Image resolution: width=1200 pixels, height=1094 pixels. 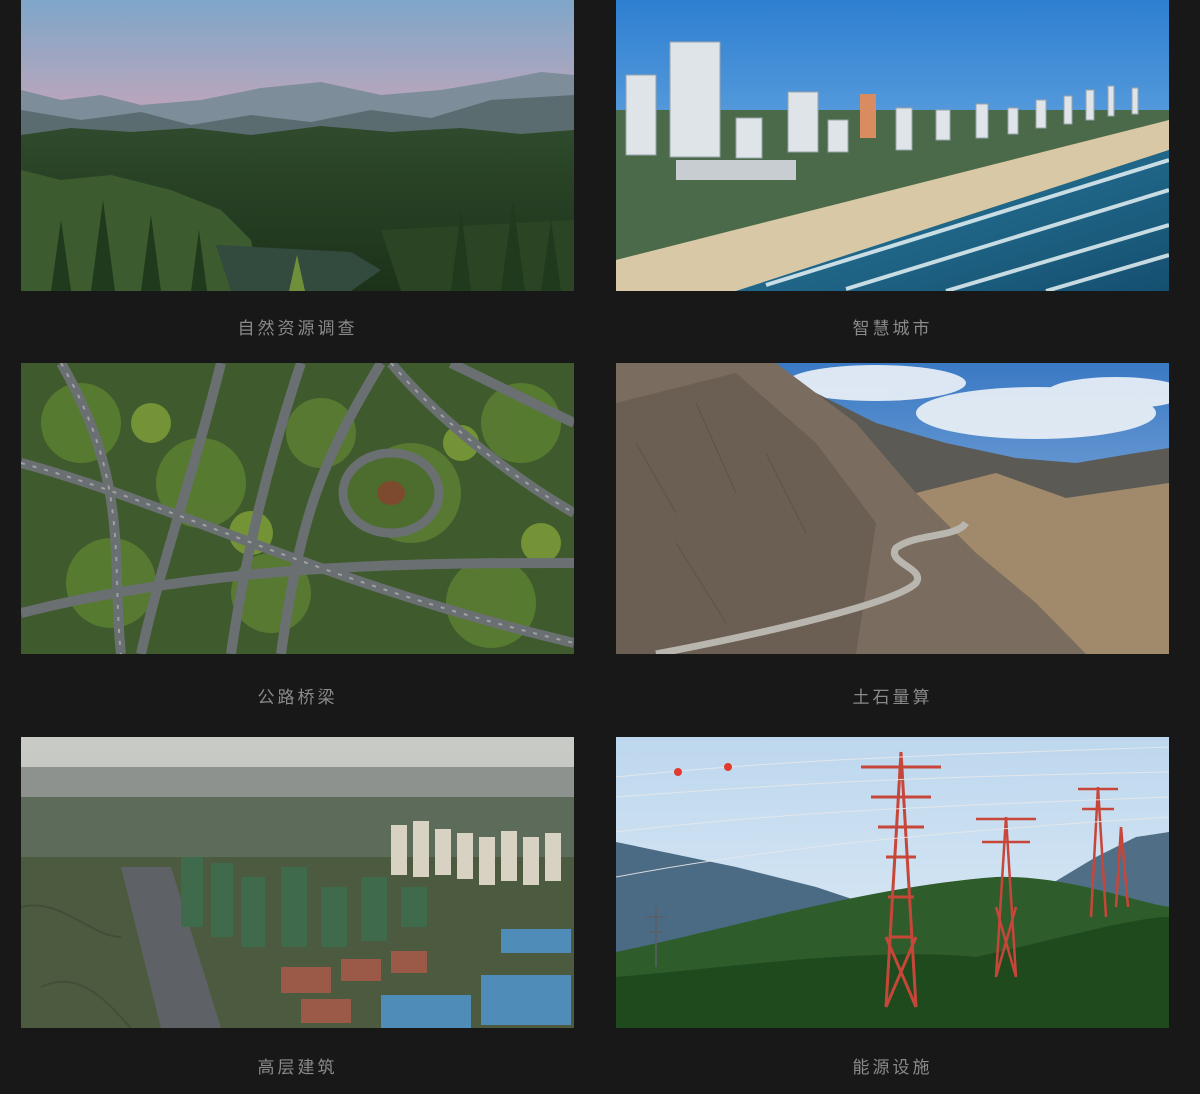 What do you see at coordinates (892, 882) in the screenshot?
I see `power-transmission-towers-photo` at bounding box center [892, 882].